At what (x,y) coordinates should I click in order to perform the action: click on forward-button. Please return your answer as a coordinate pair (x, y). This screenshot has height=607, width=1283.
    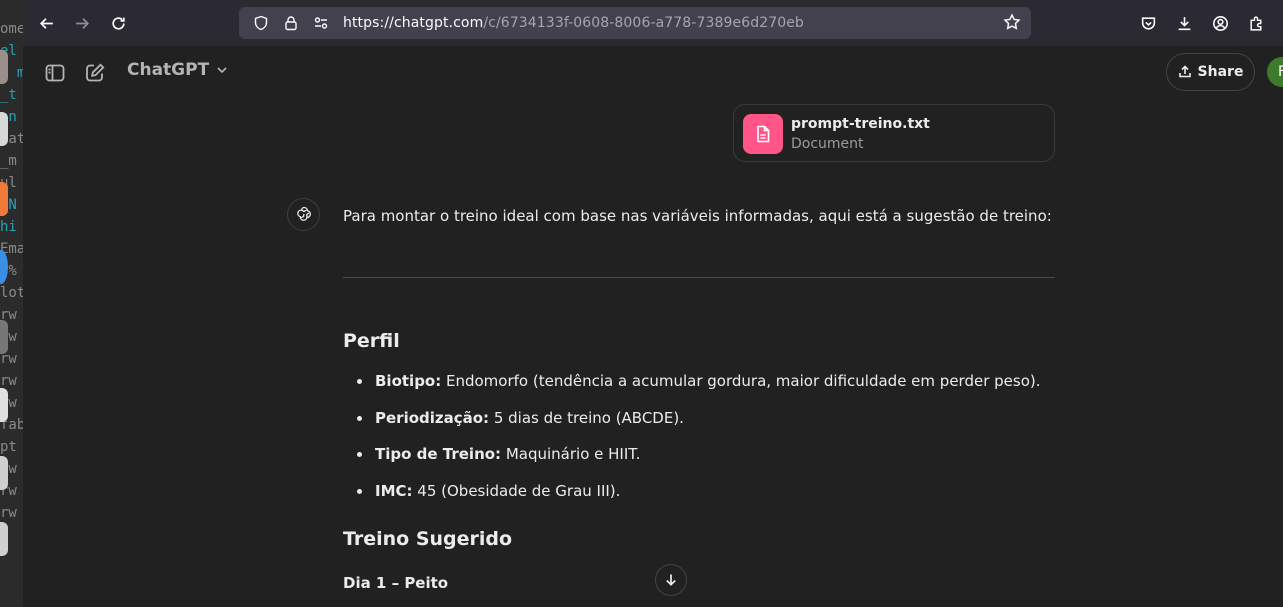
    Looking at the image, I should click on (82, 23).